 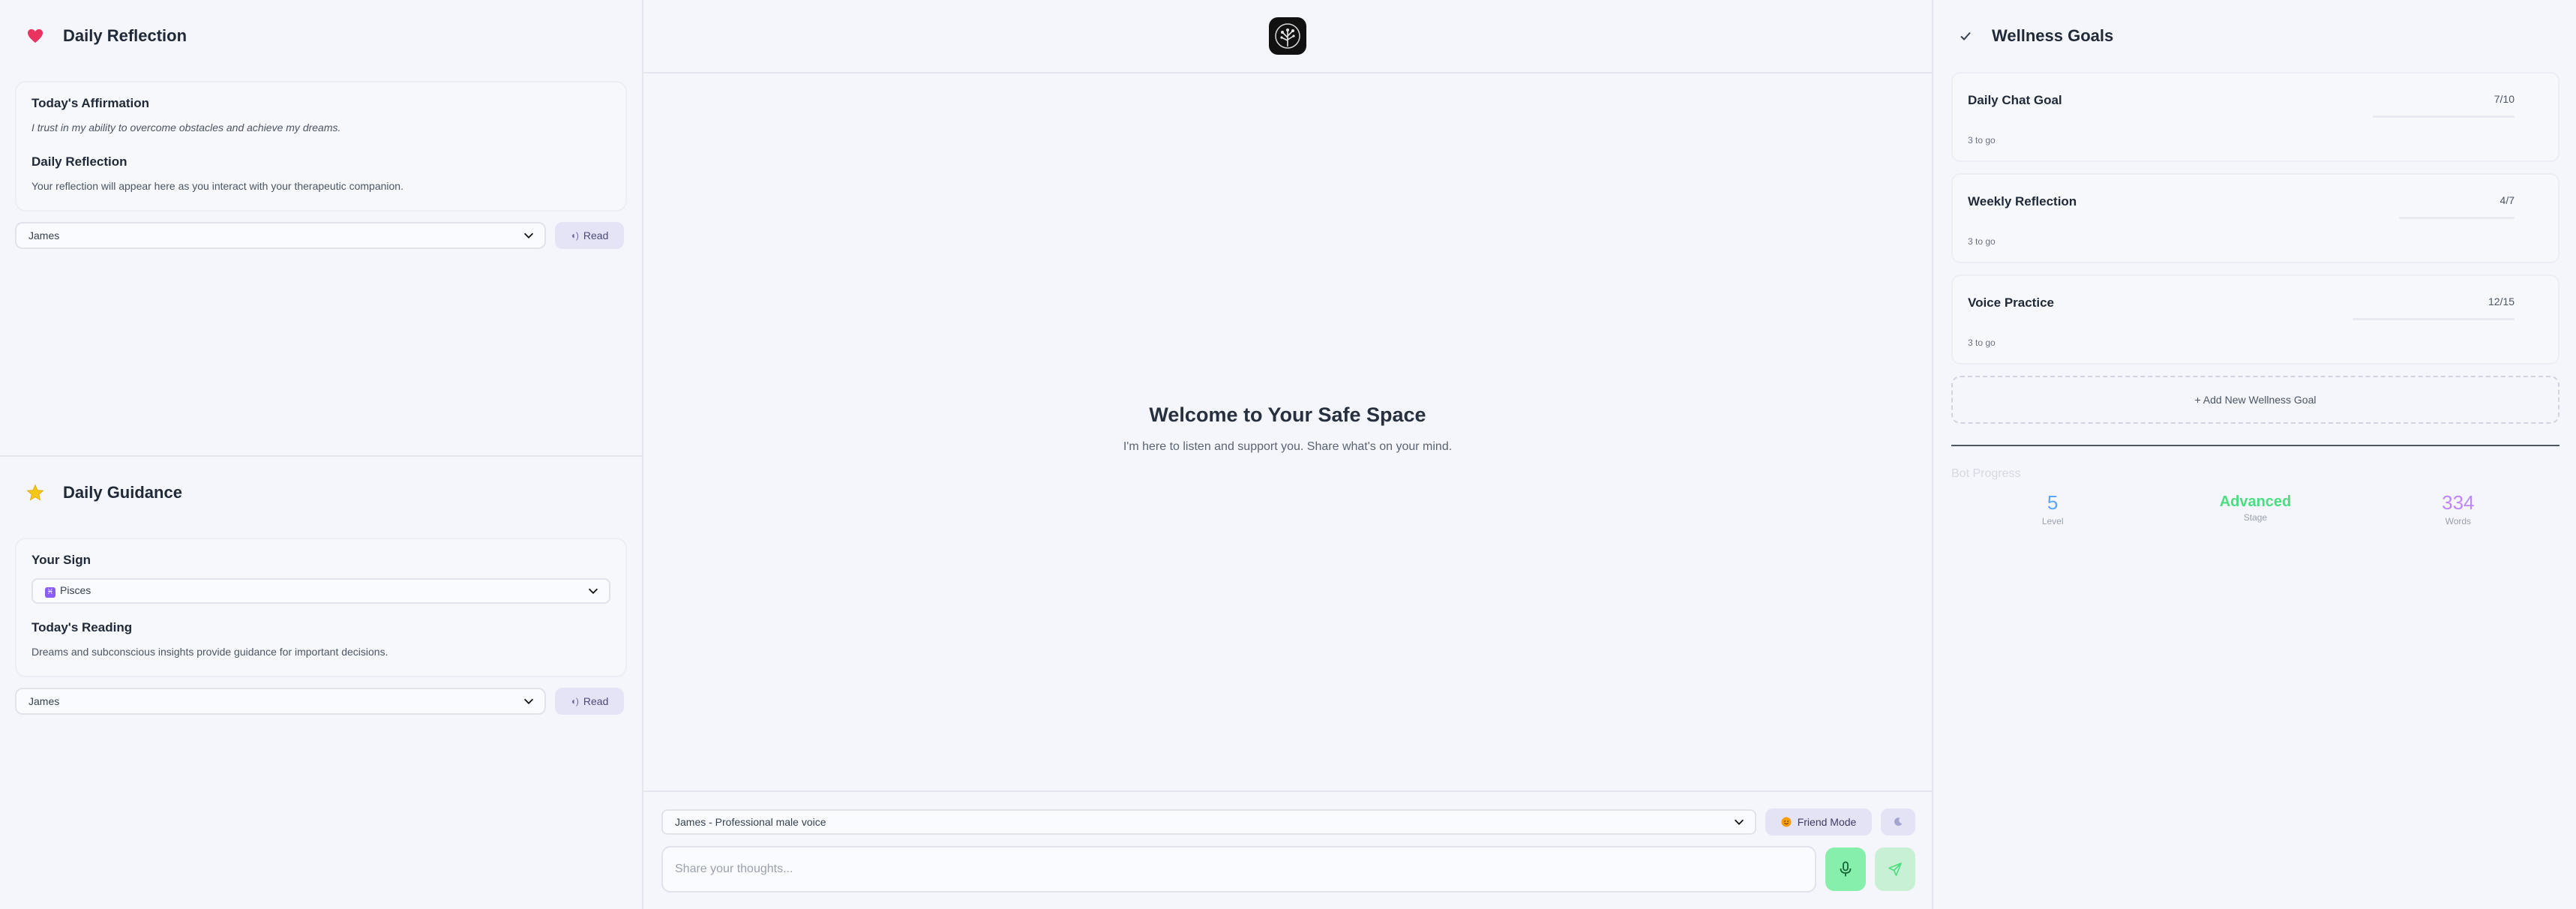 I want to click on send-icon, so click(x=1895, y=869).